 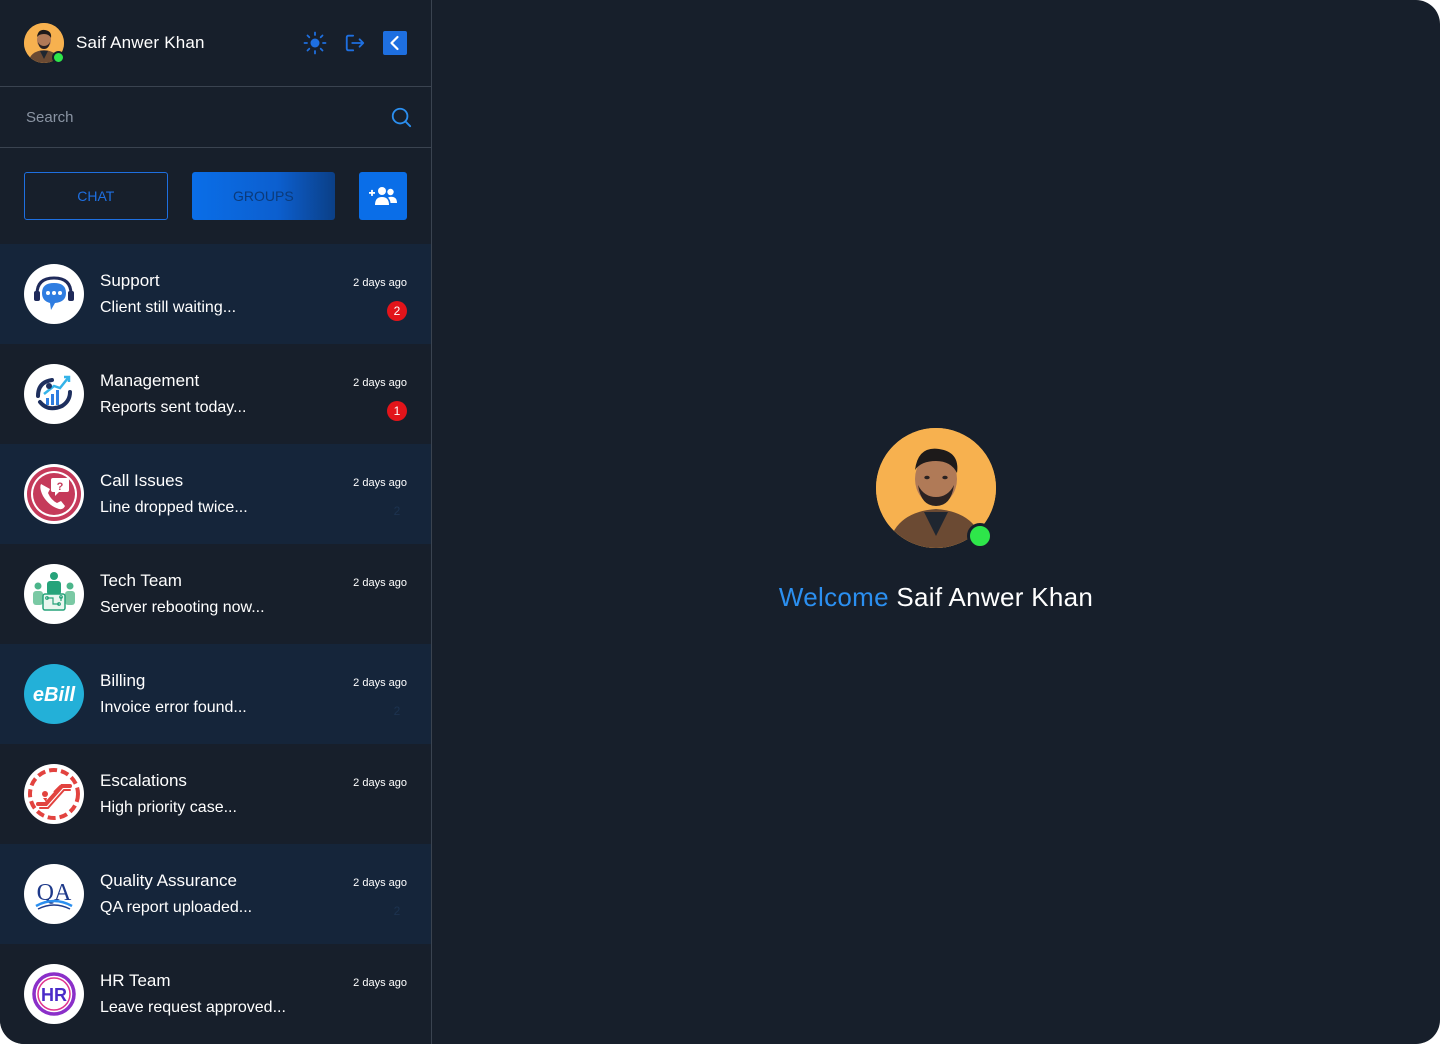 I want to click on search-bar, so click(x=215, y=117).